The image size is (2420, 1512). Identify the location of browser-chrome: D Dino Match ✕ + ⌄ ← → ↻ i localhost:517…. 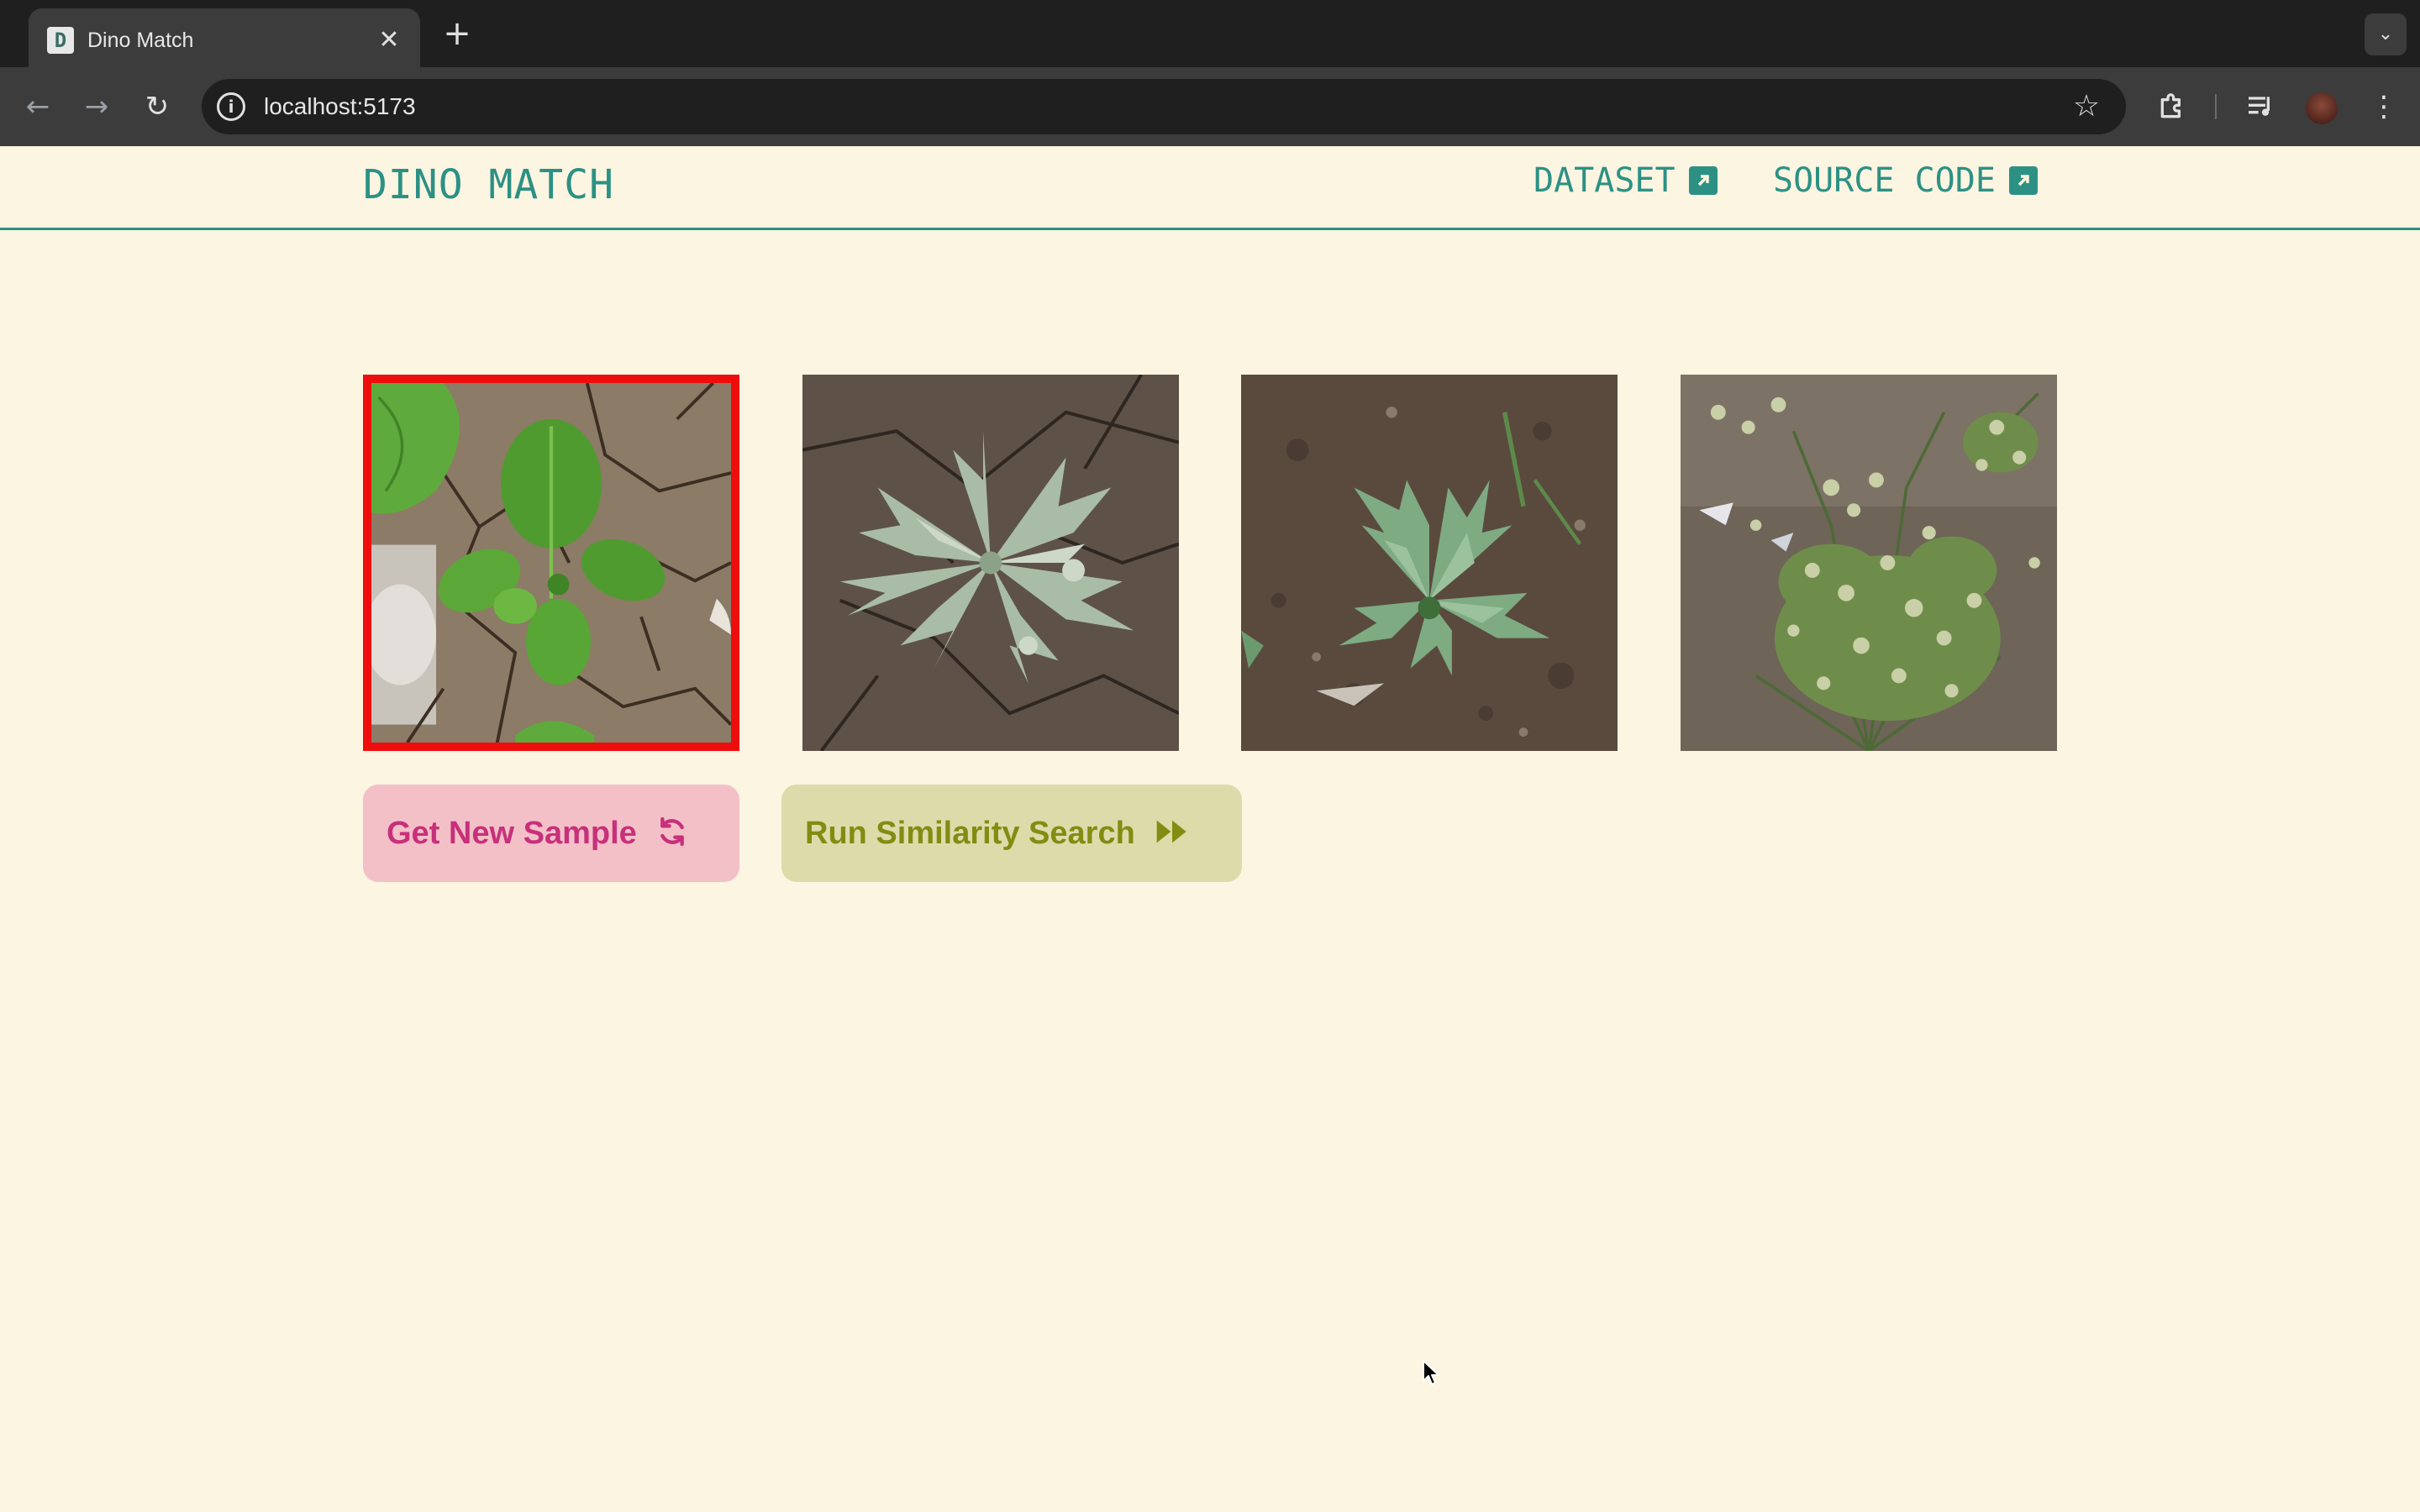
(1210, 73).